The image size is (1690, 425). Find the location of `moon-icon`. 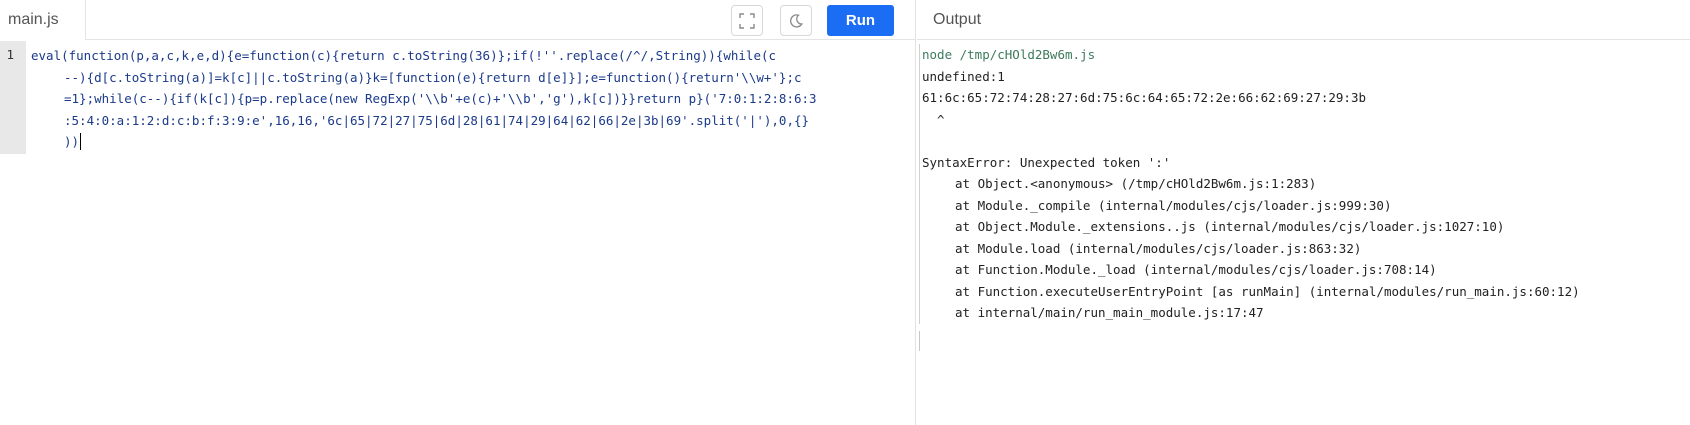

moon-icon is located at coordinates (796, 20).